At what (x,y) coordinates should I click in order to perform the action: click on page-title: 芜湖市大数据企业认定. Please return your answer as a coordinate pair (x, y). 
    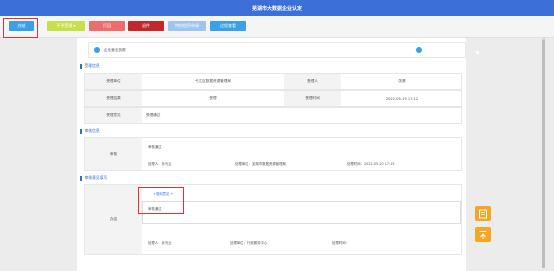
    Looking at the image, I should click on (276, 8).